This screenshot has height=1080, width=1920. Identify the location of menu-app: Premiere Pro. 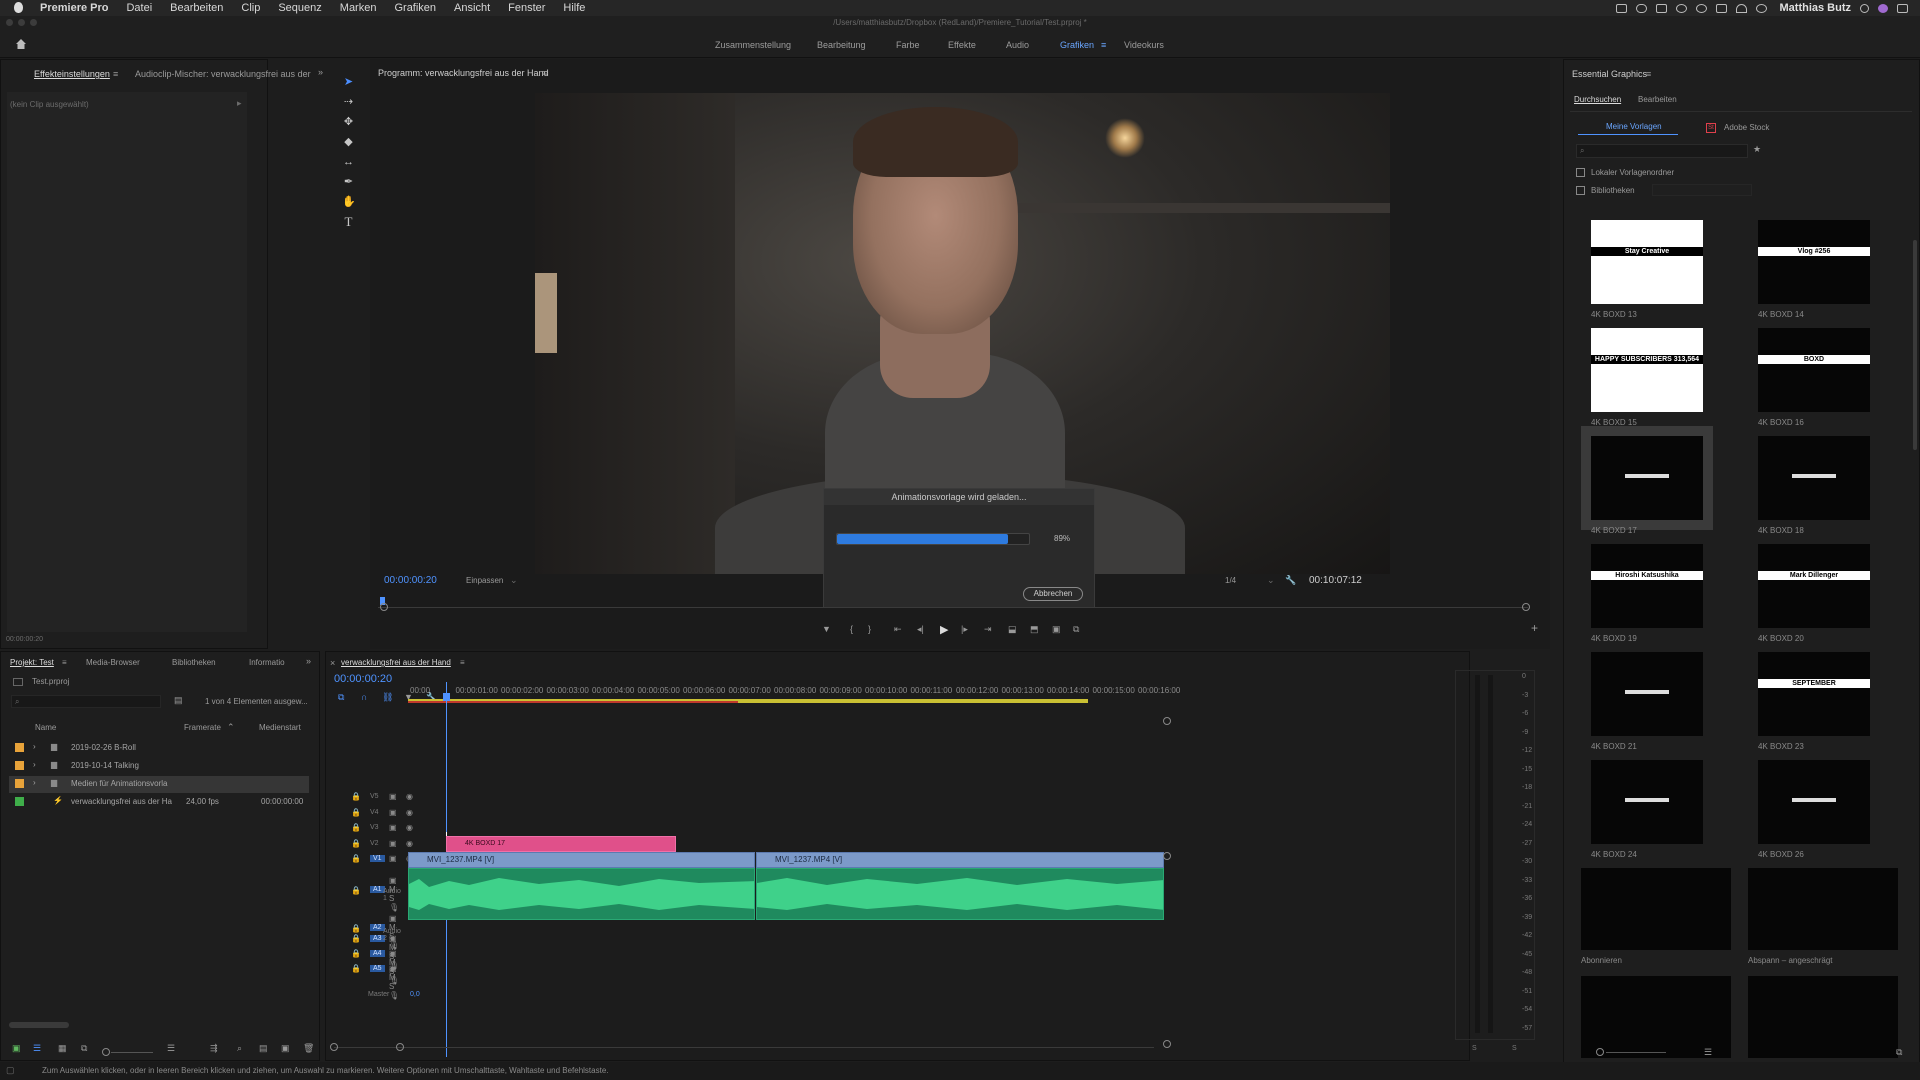
(74, 8).